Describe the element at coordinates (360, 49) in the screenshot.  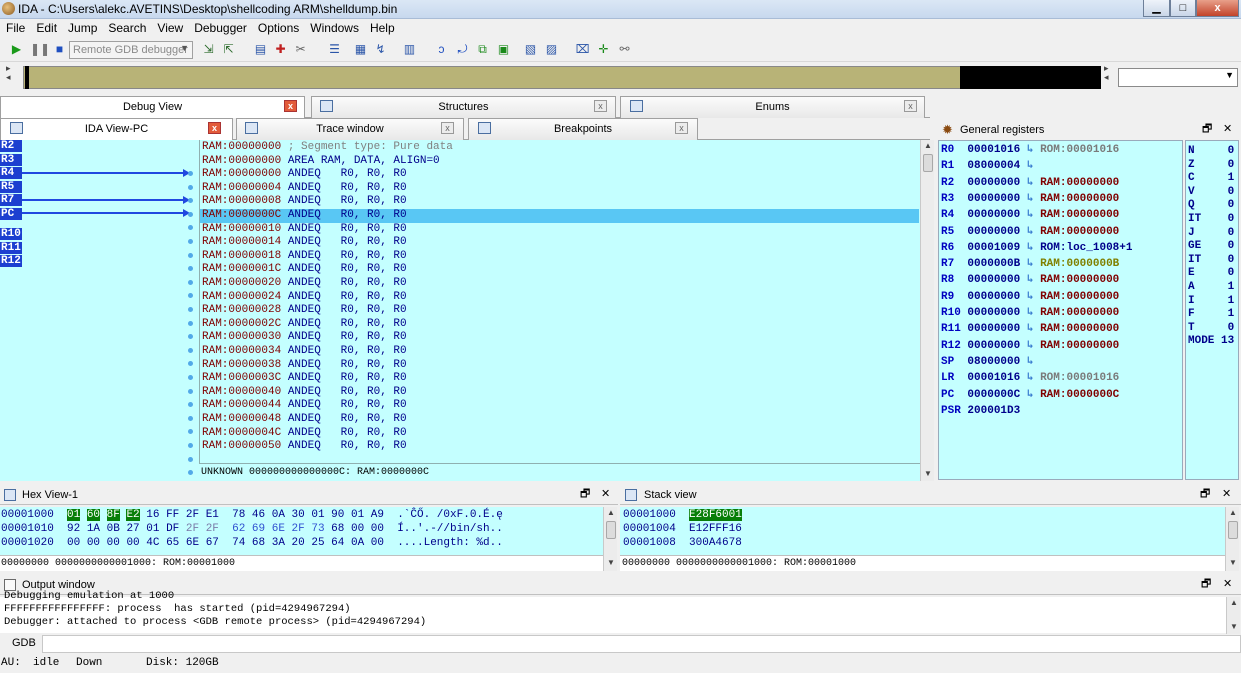
I see `step-over-icon: ▦` at that location.